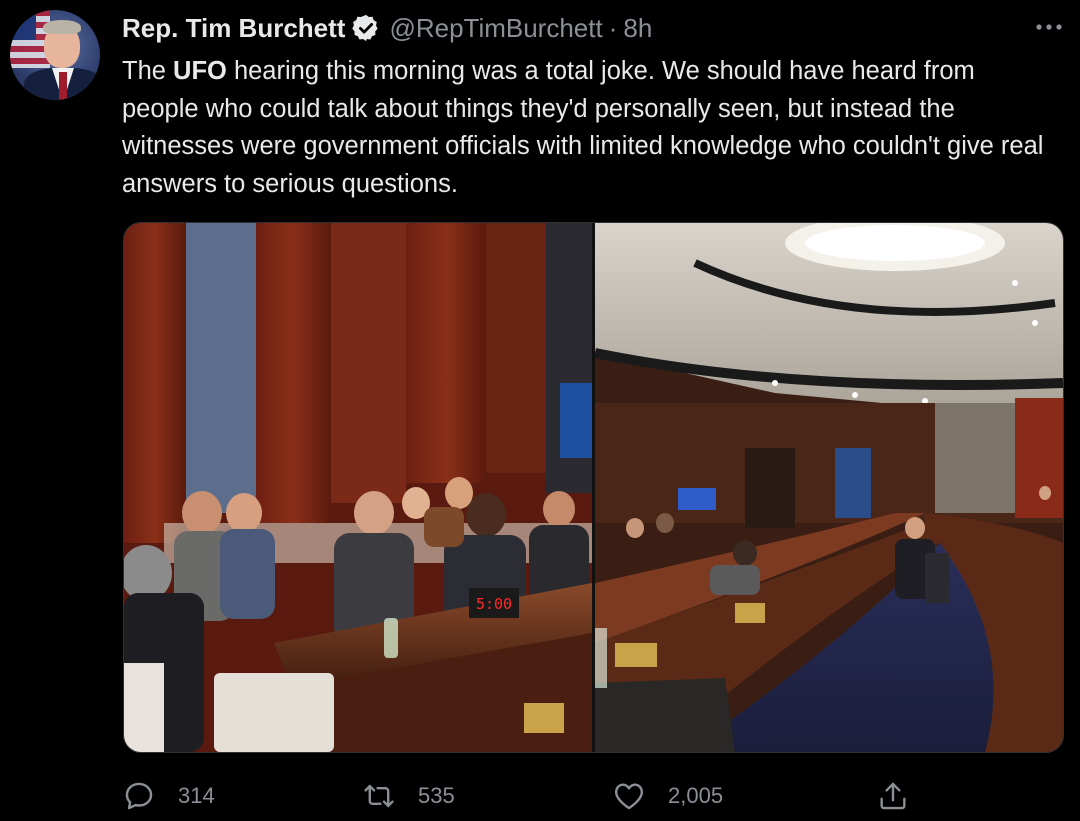 This screenshot has width=1080, height=821. Describe the element at coordinates (379, 796) in the screenshot. I see `retweet-arrows-icon` at that location.